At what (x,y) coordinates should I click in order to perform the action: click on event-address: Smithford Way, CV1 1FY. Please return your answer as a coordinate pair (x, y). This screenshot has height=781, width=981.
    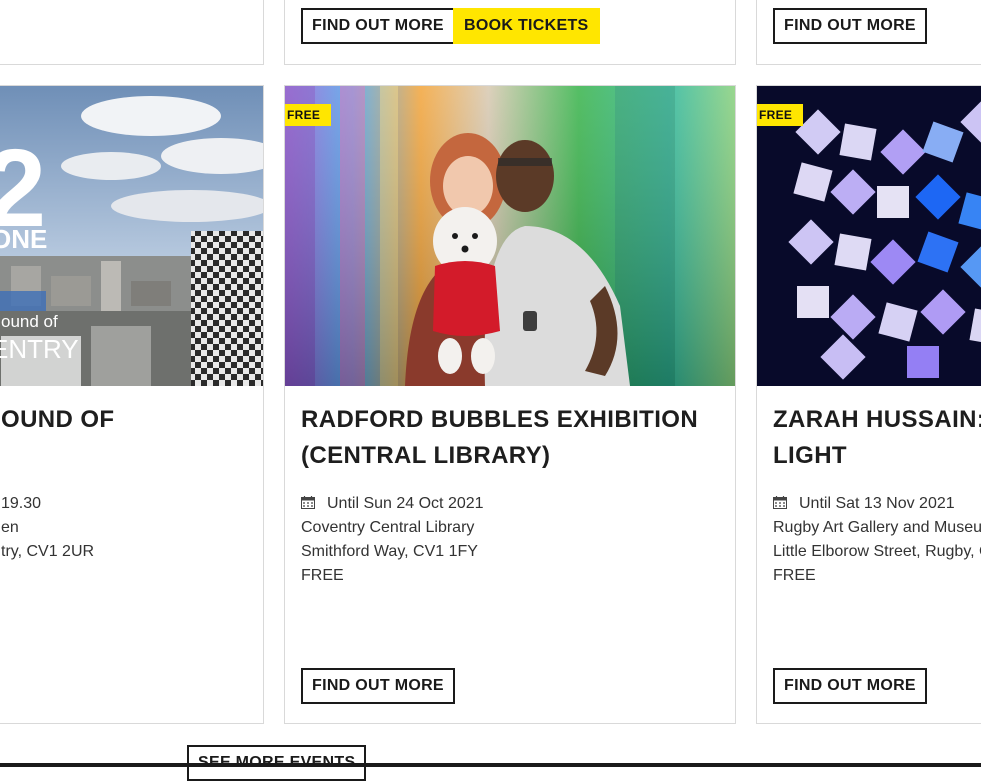
    Looking at the image, I should click on (389, 551).